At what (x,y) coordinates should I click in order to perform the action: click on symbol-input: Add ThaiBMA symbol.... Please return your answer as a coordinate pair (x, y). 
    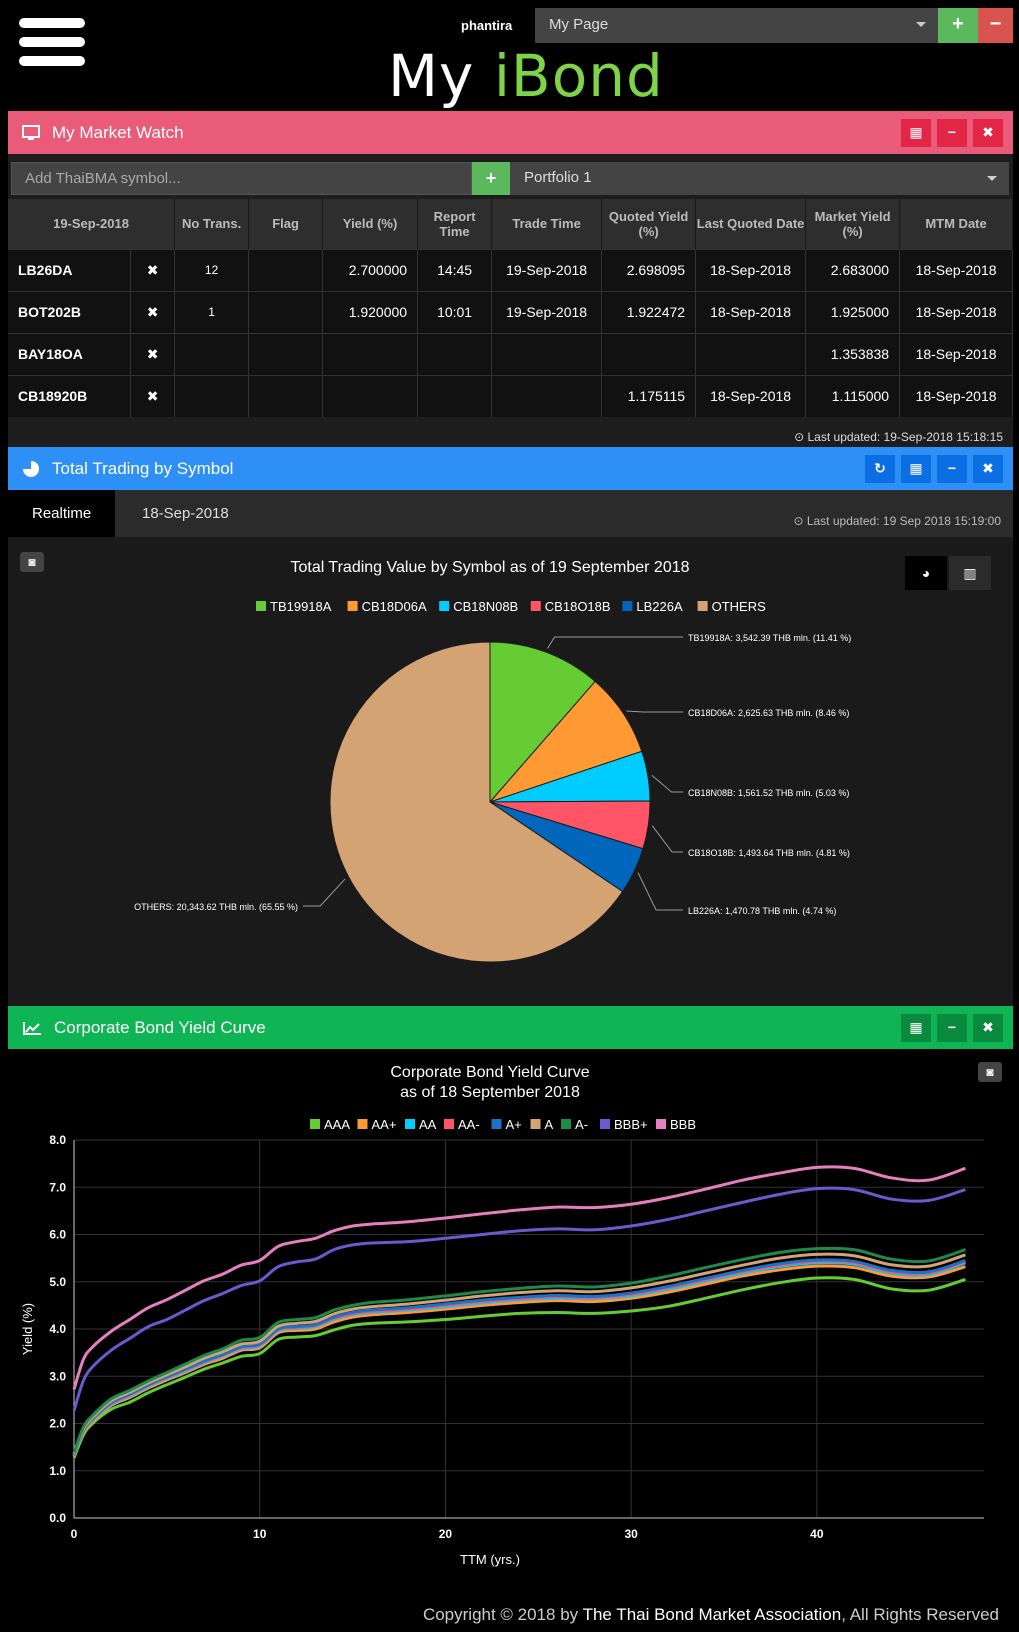
    Looking at the image, I should click on (241, 178).